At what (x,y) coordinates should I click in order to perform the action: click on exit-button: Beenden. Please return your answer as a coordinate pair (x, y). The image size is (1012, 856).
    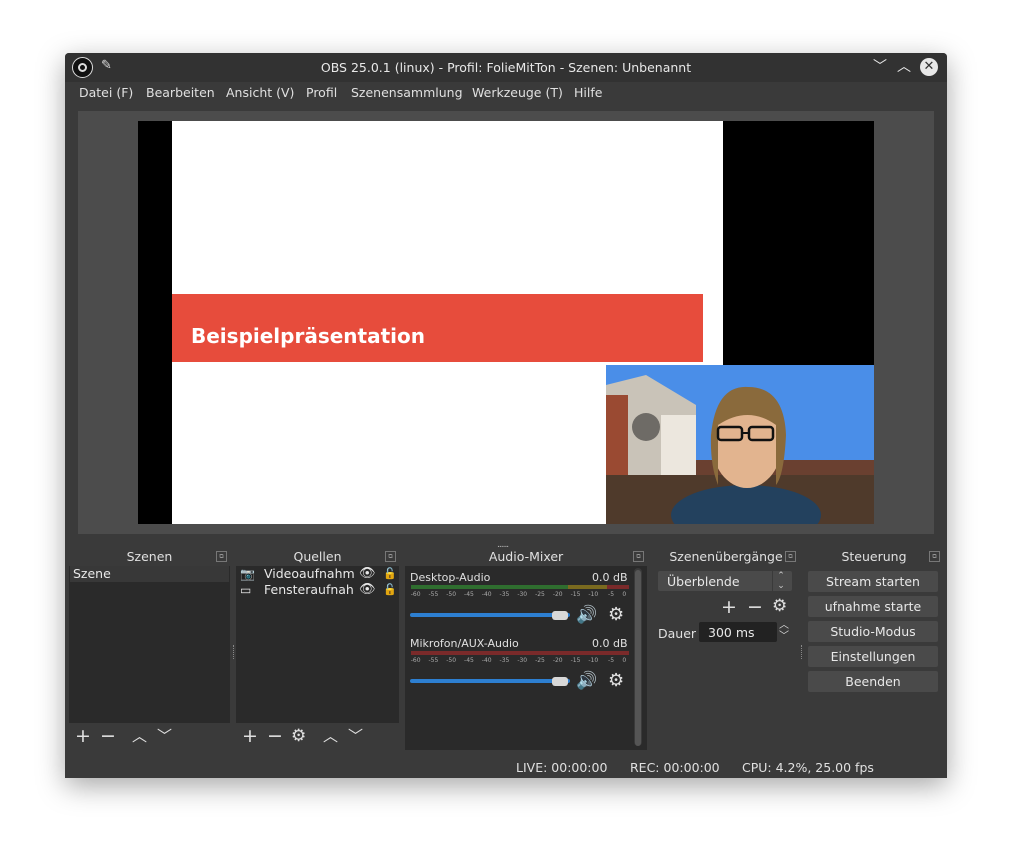
    Looking at the image, I should click on (873, 681).